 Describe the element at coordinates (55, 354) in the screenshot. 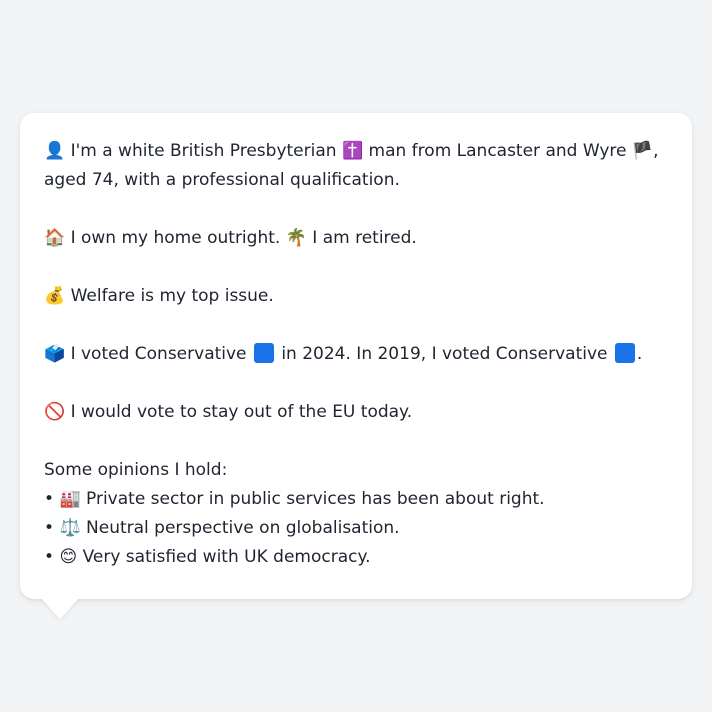

I see `ballot-box-icon: 🗳️` at that location.